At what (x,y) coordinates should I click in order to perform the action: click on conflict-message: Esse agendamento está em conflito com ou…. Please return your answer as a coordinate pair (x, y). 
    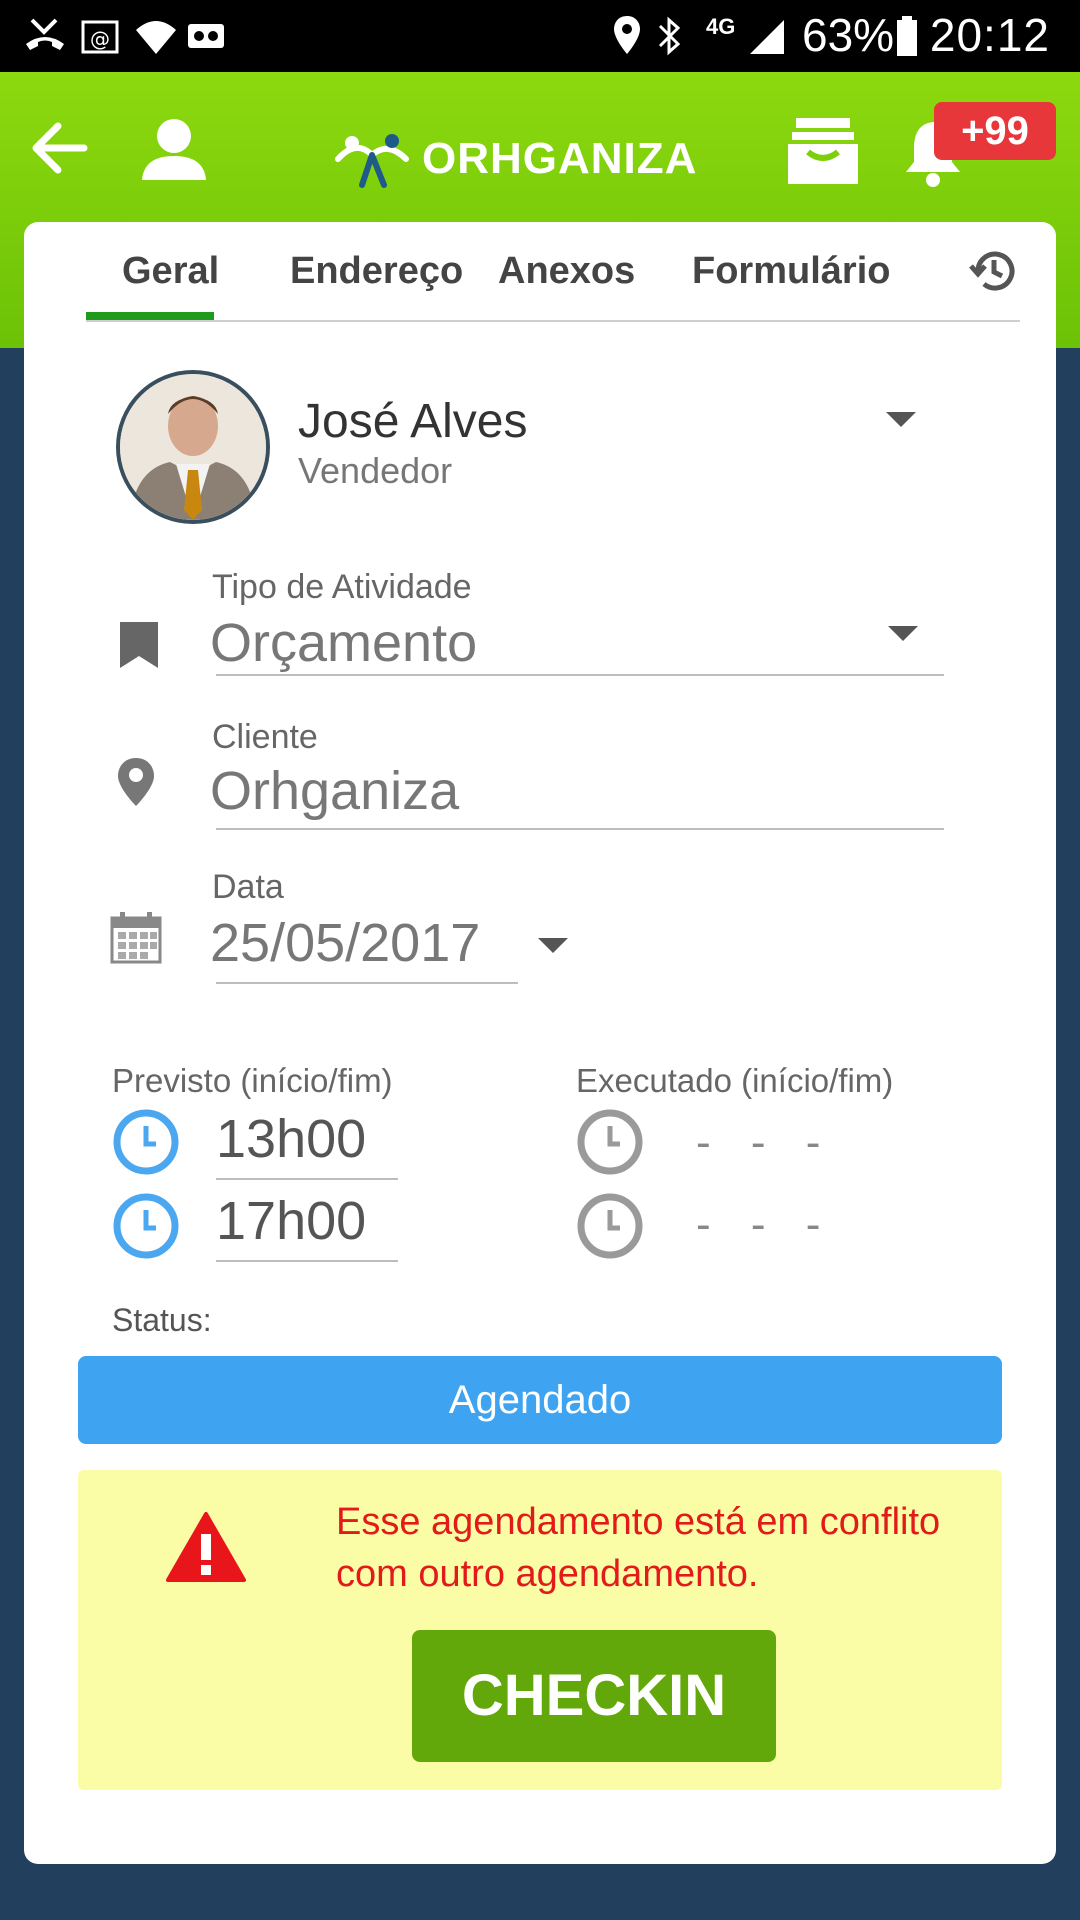
    Looking at the image, I should click on (638, 1548).